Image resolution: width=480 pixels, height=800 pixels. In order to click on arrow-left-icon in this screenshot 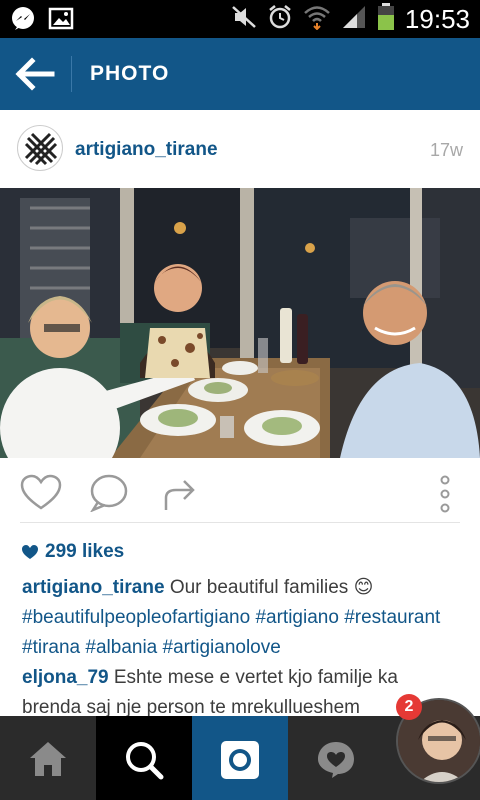, I will do `click(35, 74)`.